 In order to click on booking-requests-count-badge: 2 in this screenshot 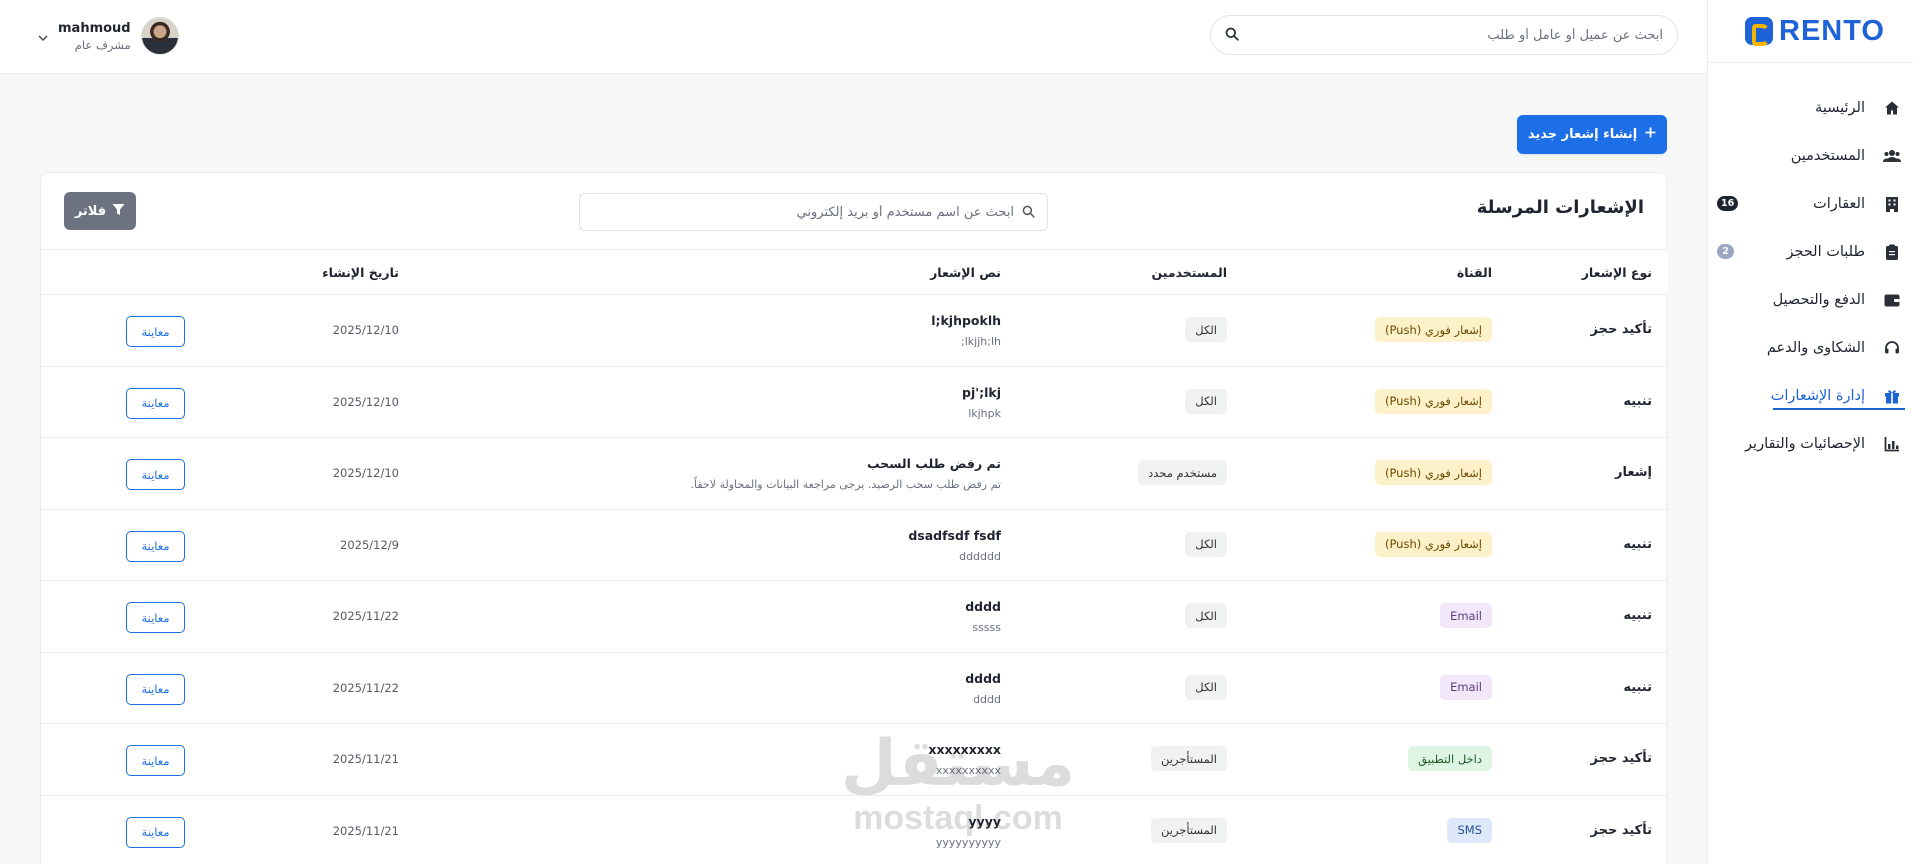, I will do `click(1725, 251)`.